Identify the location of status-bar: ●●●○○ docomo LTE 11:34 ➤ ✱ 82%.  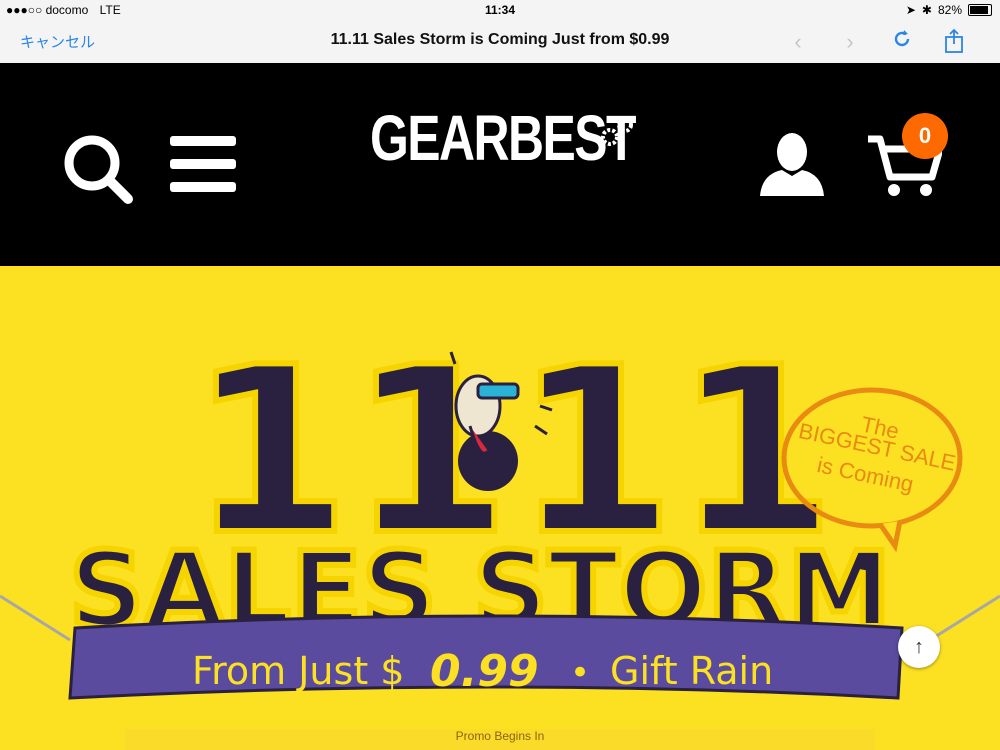
(500, 10).